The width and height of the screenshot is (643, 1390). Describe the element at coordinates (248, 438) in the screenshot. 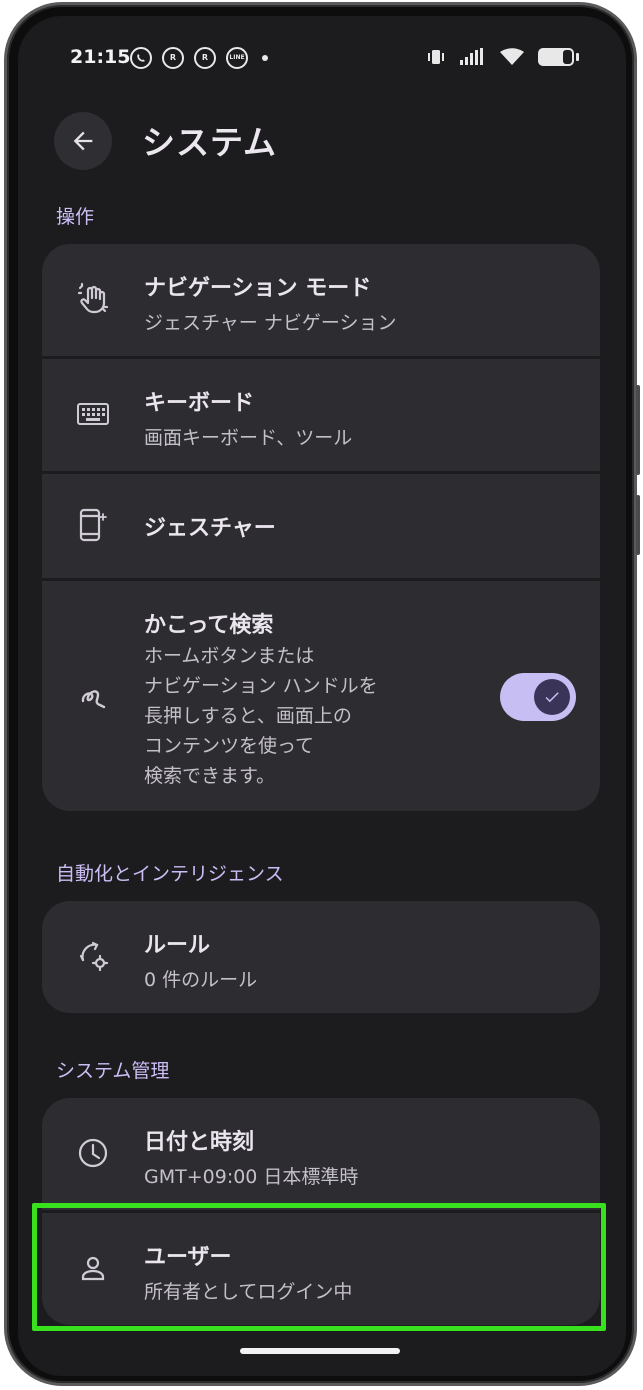

I see `keyboard-subtitle: 画面キーボード、ツール` at that location.